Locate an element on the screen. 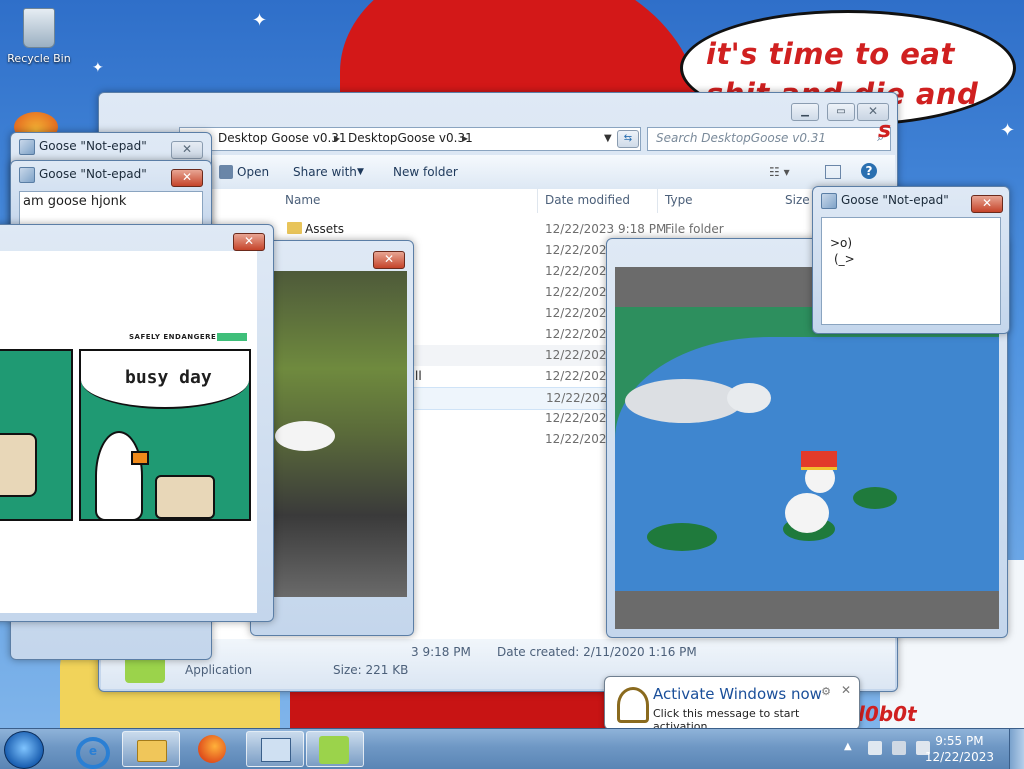 This screenshot has height=769, width=1024. clock-date: 12/22/2023 is located at coordinates (959, 757).